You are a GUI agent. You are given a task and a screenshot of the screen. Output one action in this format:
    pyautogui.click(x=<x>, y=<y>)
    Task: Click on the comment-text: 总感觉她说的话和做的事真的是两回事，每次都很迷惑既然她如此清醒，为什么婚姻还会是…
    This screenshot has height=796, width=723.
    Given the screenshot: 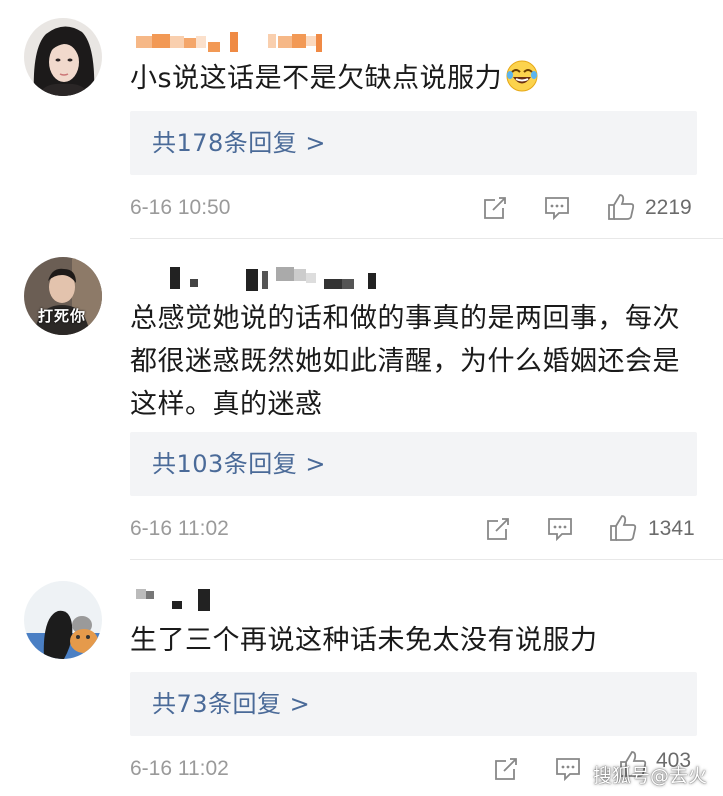 What is the action you would take?
    pyautogui.click(x=417, y=361)
    